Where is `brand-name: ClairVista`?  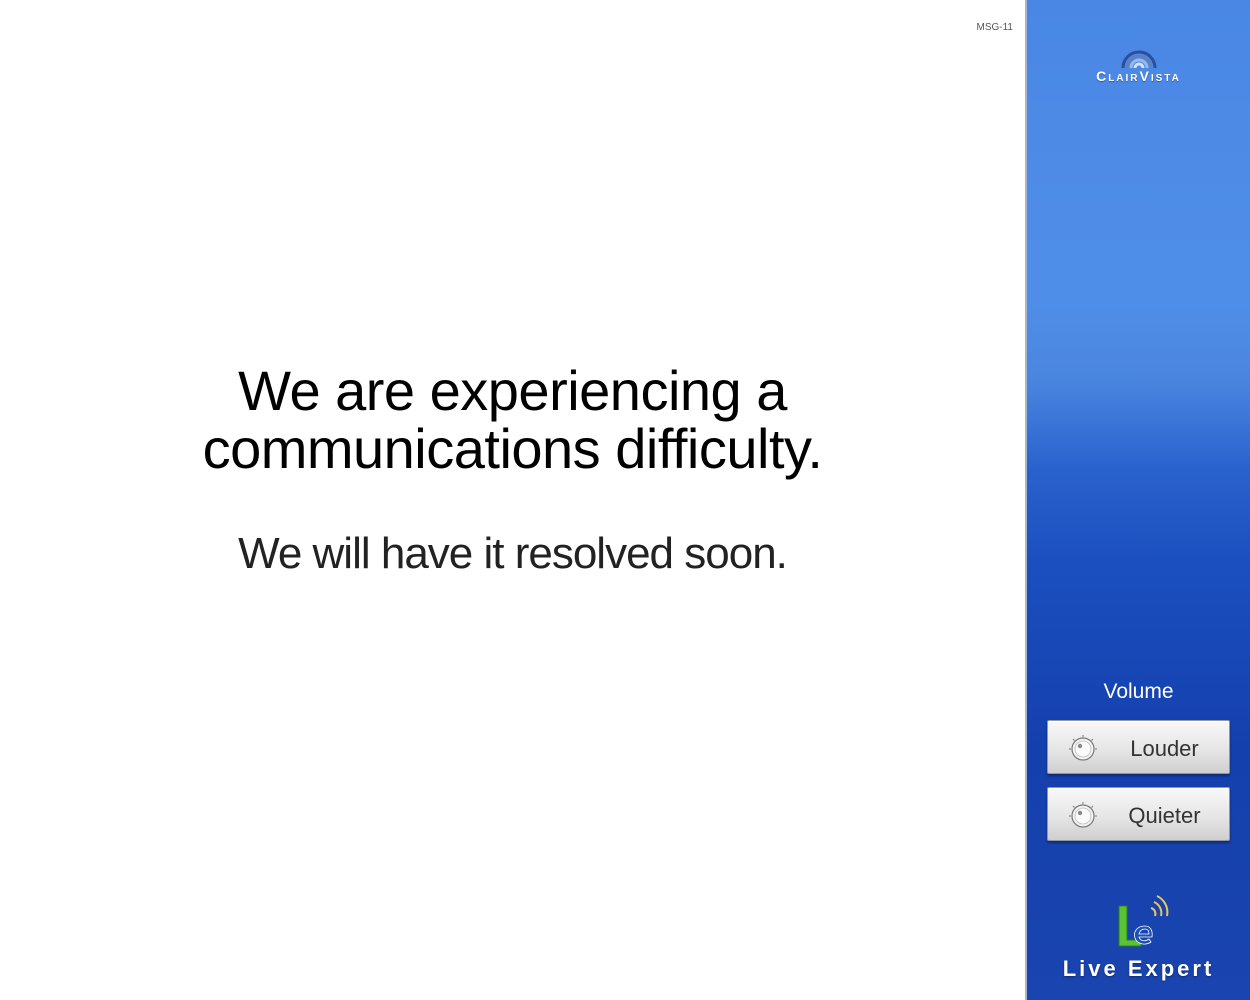
brand-name: ClairVista is located at coordinates (1138, 76).